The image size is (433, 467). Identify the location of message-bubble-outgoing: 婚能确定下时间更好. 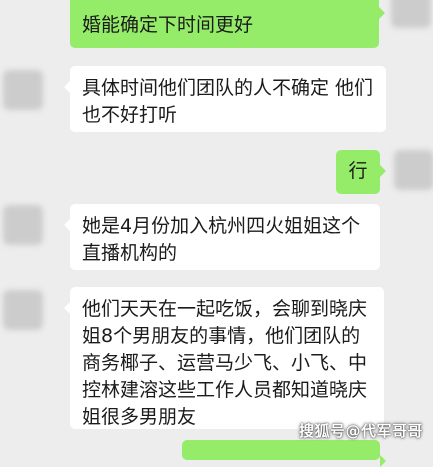
(227, 24).